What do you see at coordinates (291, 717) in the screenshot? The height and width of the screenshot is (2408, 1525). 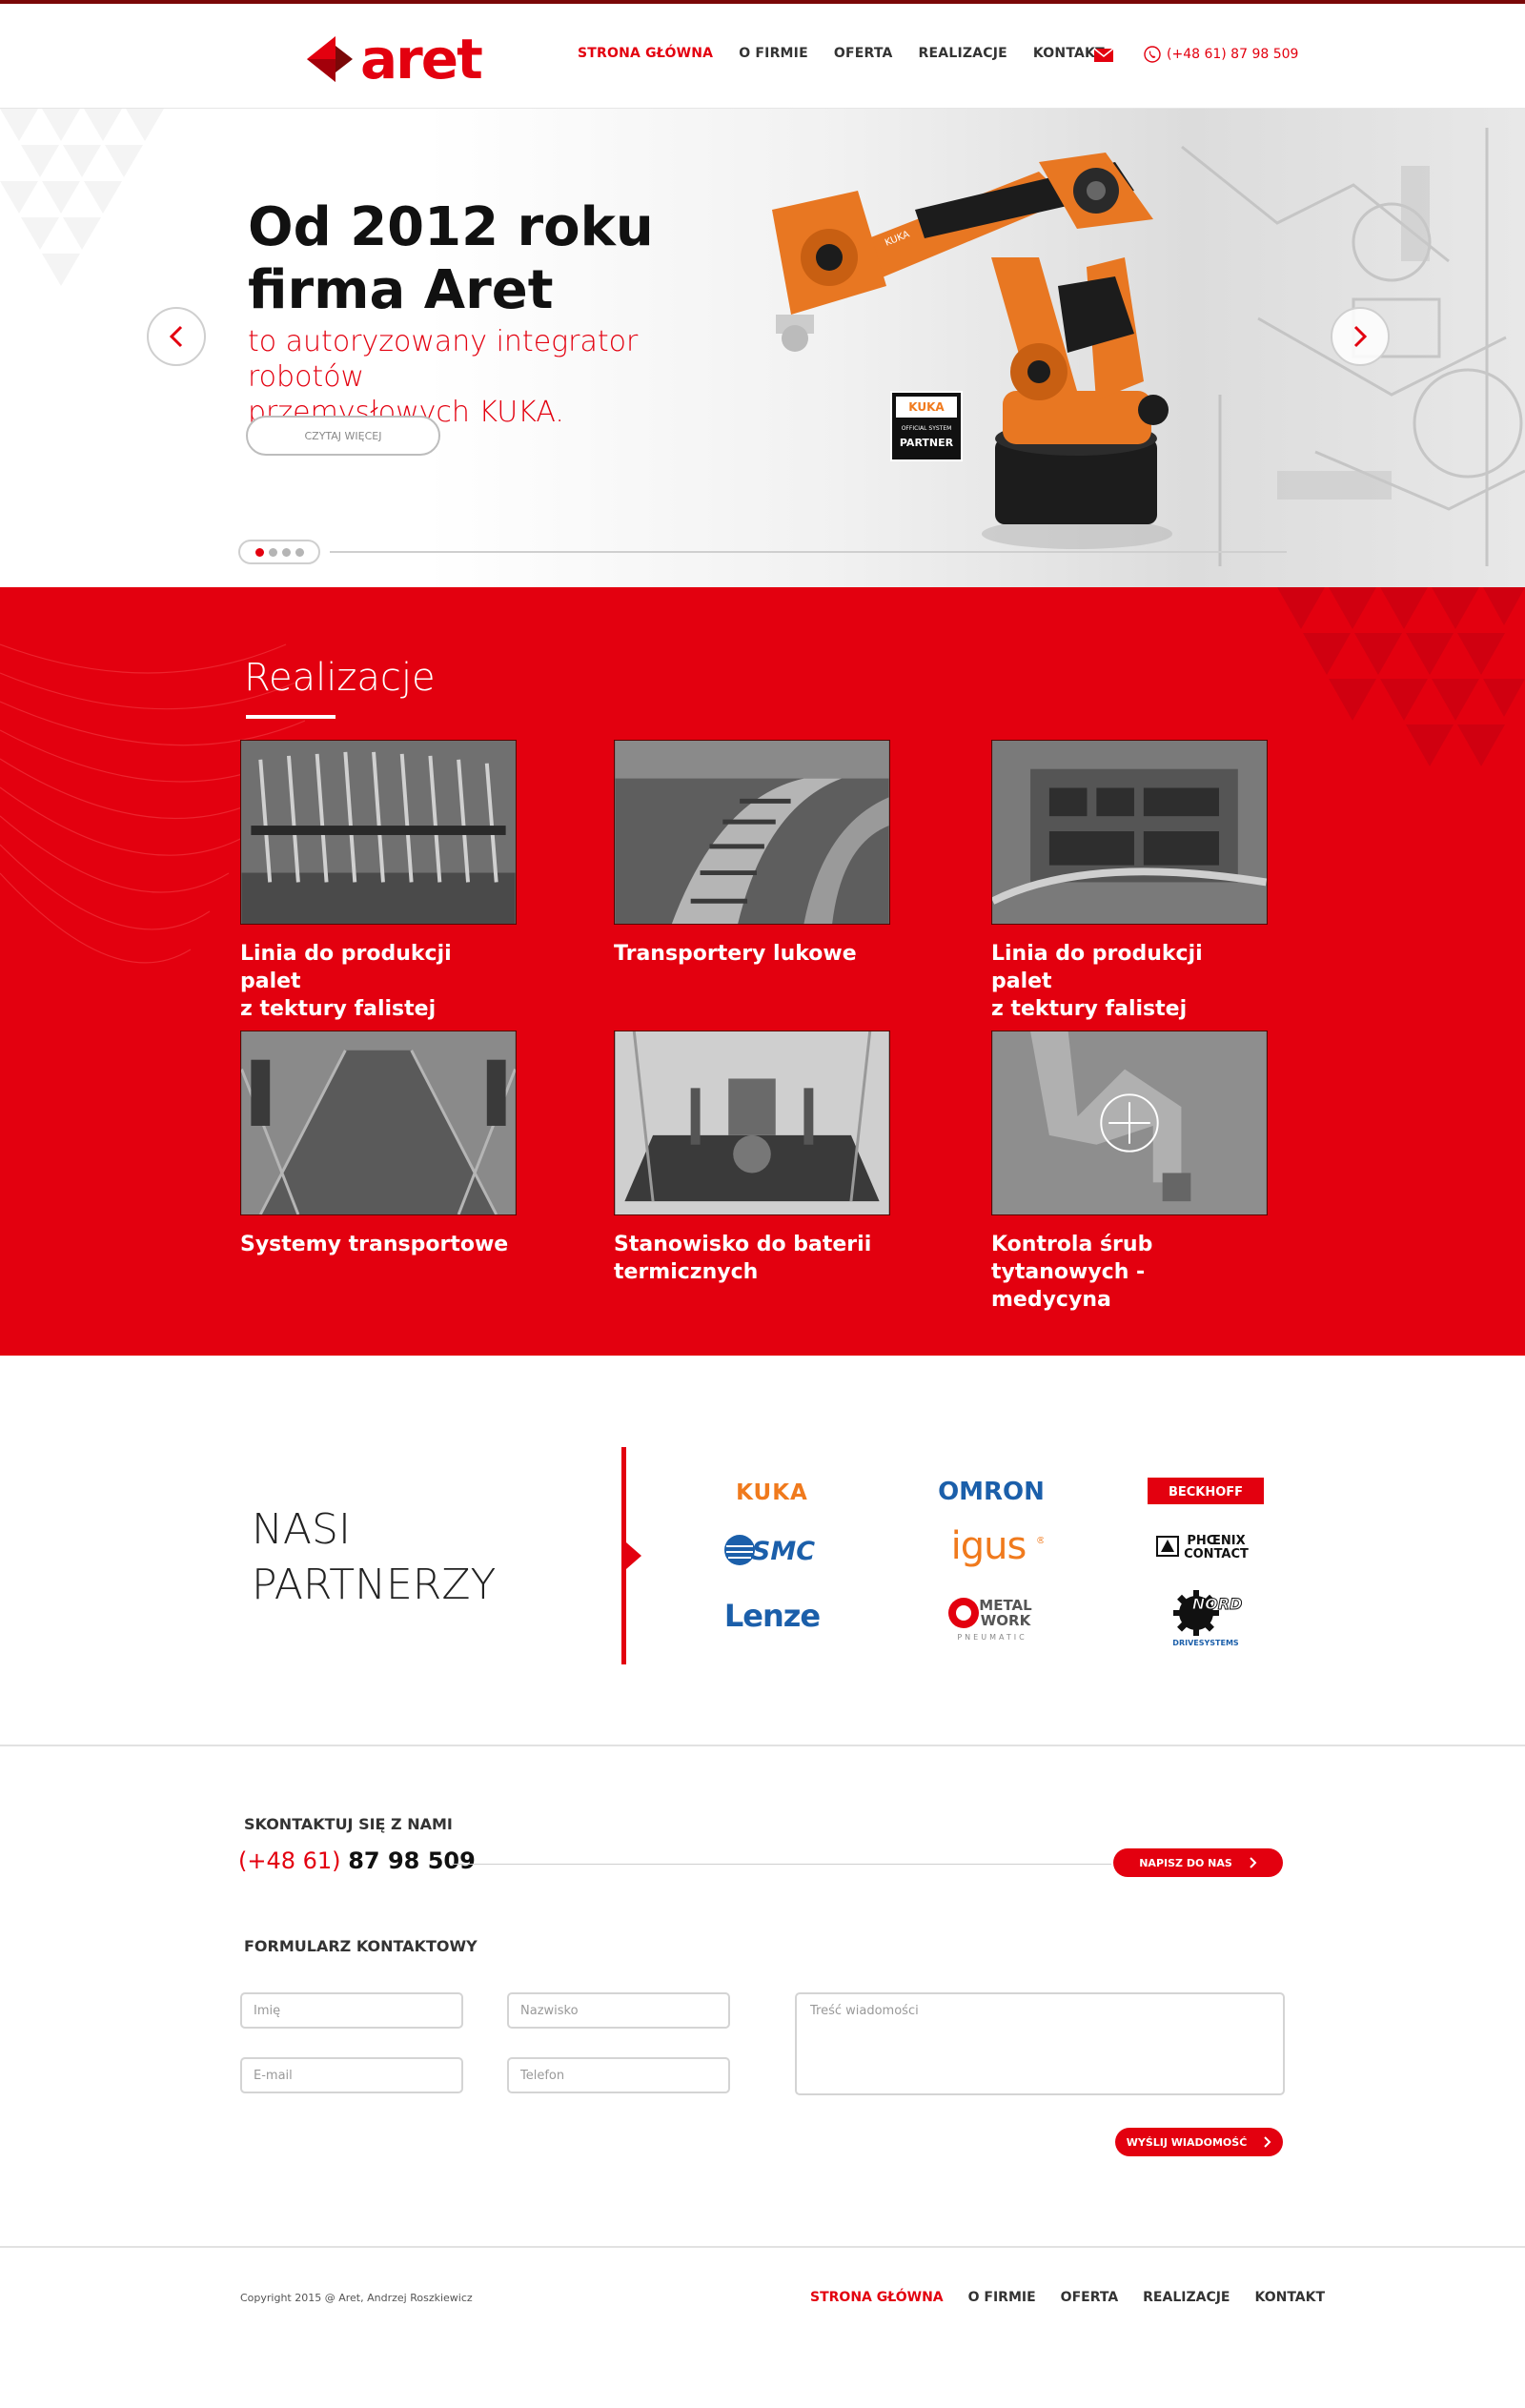 I see `projects-title-underline` at bounding box center [291, 717].